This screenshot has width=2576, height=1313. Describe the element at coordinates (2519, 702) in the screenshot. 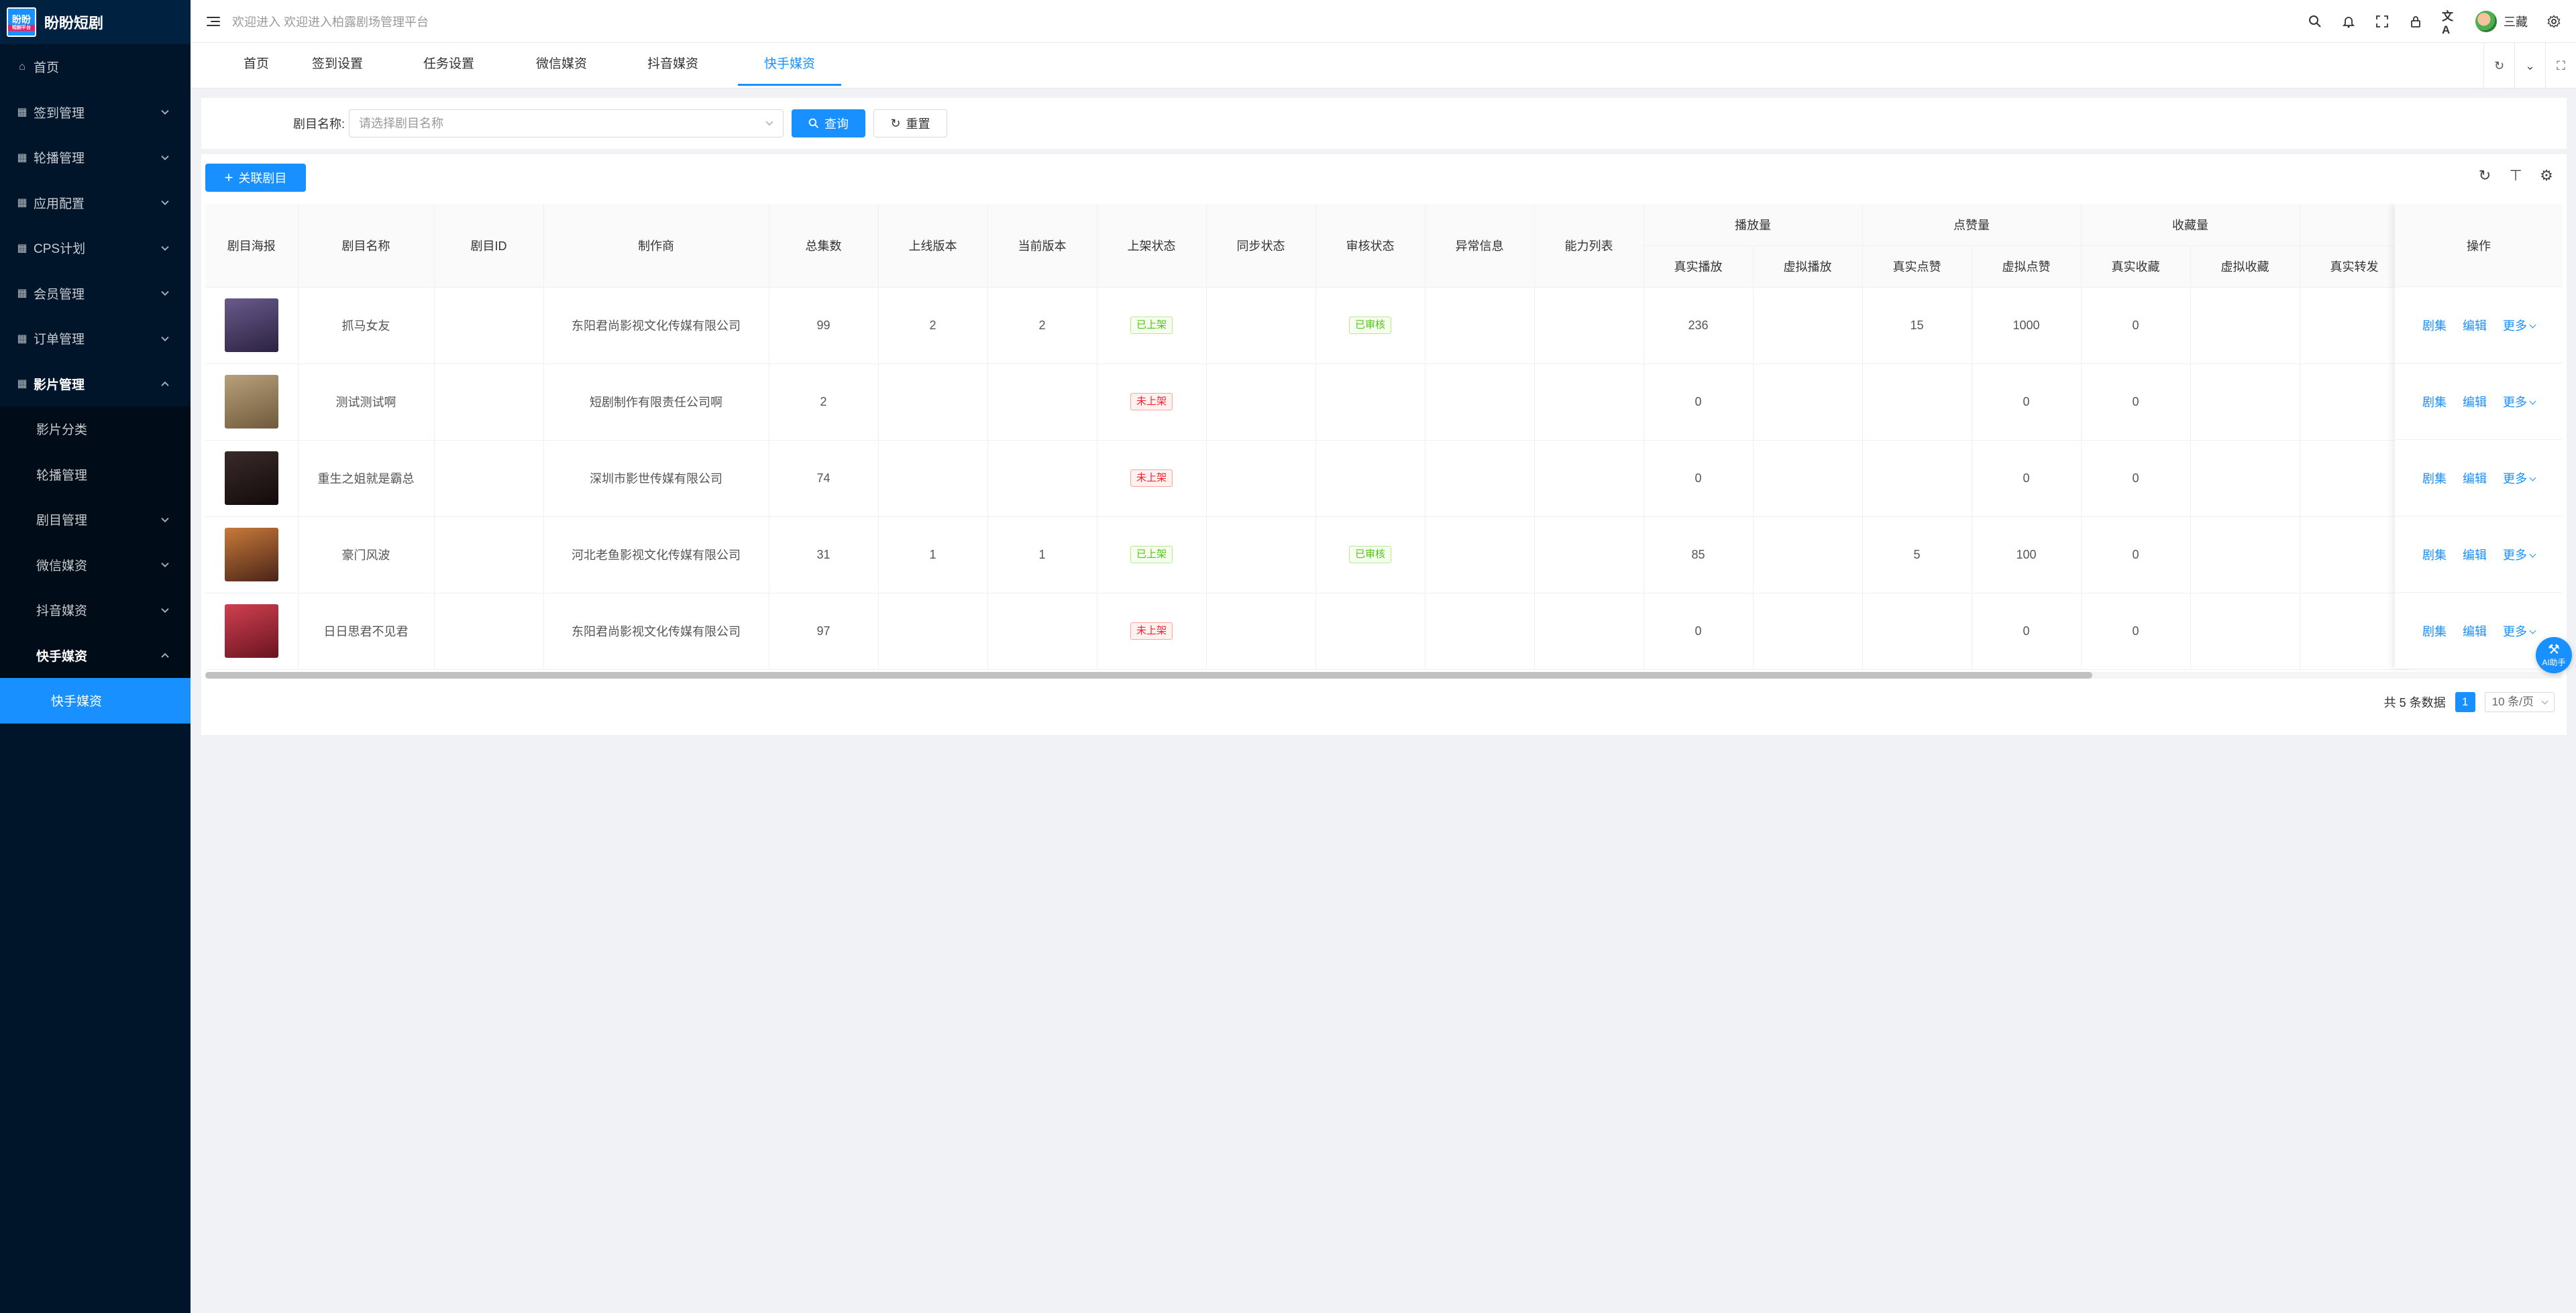

I see `page-size-select: 10 条/页` at that location.